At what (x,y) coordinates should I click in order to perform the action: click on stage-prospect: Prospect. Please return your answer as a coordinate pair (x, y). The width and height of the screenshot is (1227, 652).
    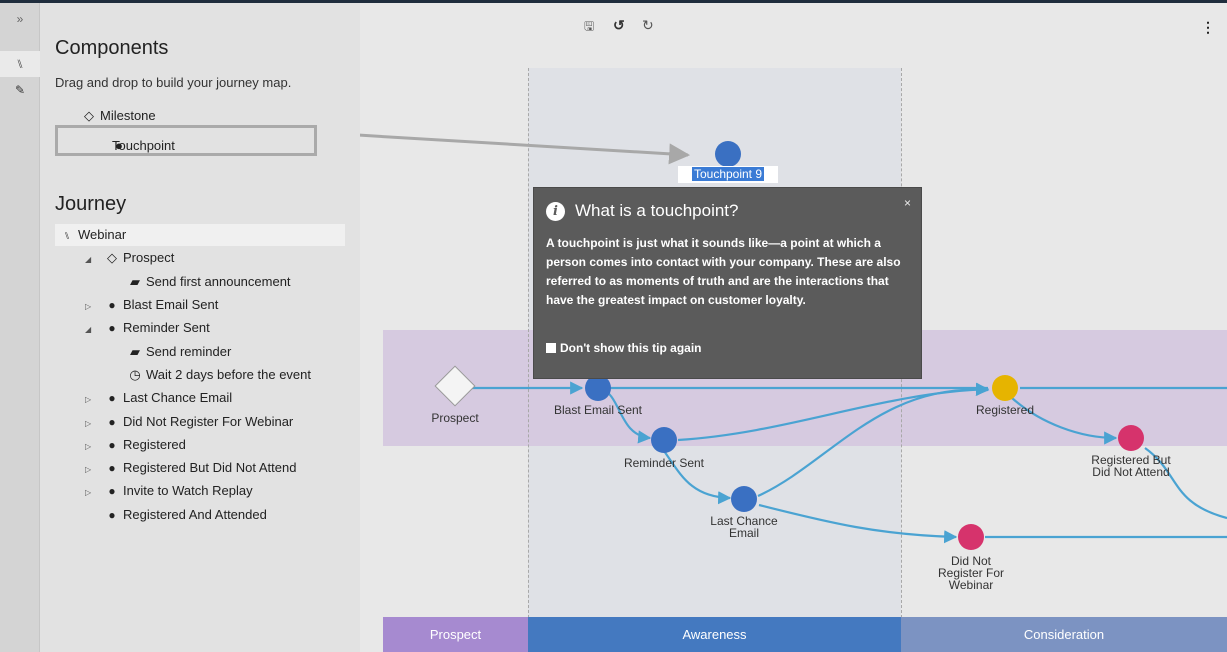
    Looking at the image, I should click on (455, 634).